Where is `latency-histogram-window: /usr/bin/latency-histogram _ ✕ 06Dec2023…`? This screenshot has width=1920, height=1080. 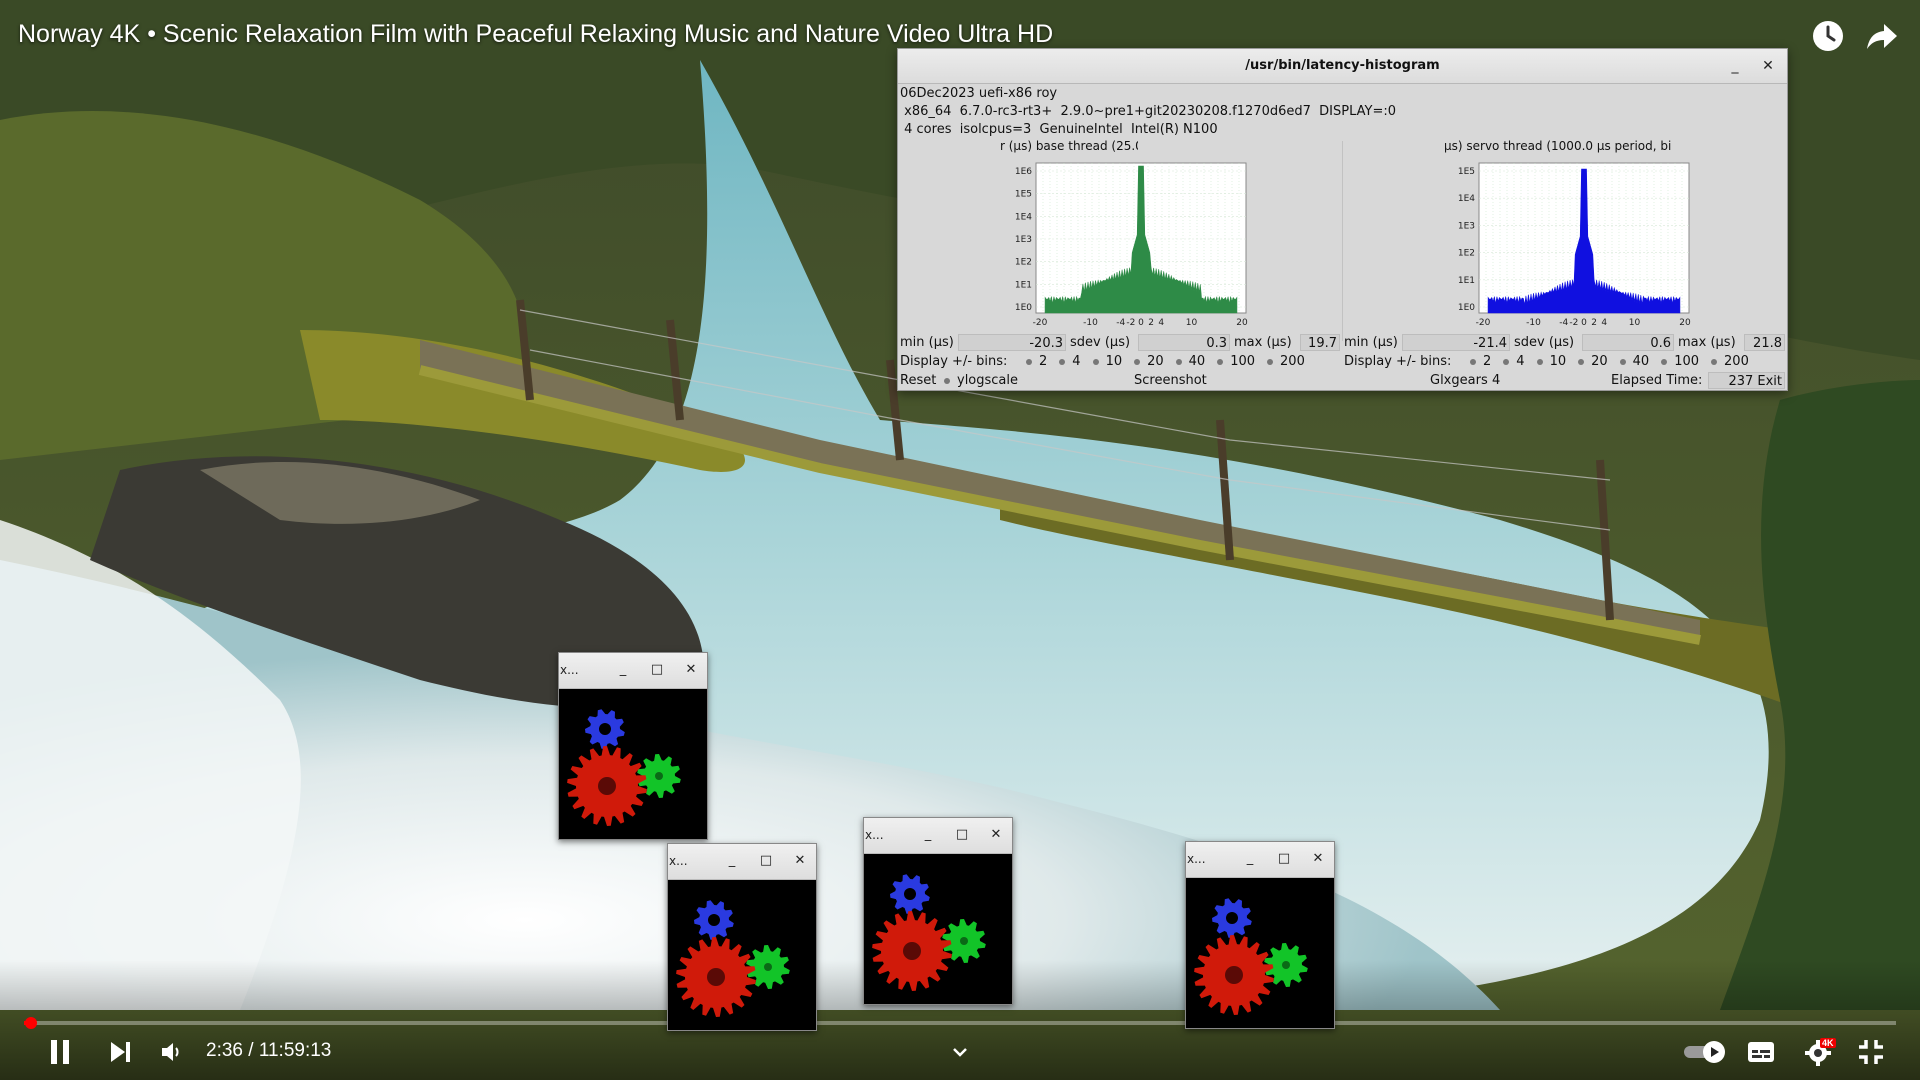
latency-histogram-window: /usr/bin/latency-histogram _ ✕ 06Dec2023… is located at coordinates (1342, 219).